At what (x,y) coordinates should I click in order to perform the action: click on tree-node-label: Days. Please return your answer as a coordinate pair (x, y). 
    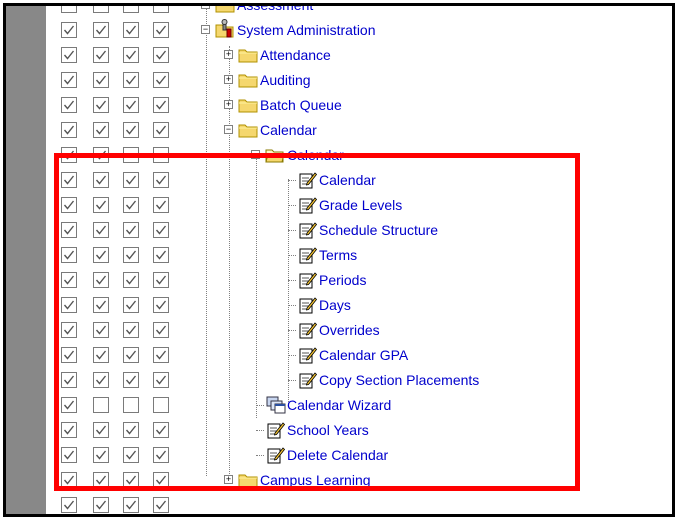
    Looking at the image, I should click on (335, 305).